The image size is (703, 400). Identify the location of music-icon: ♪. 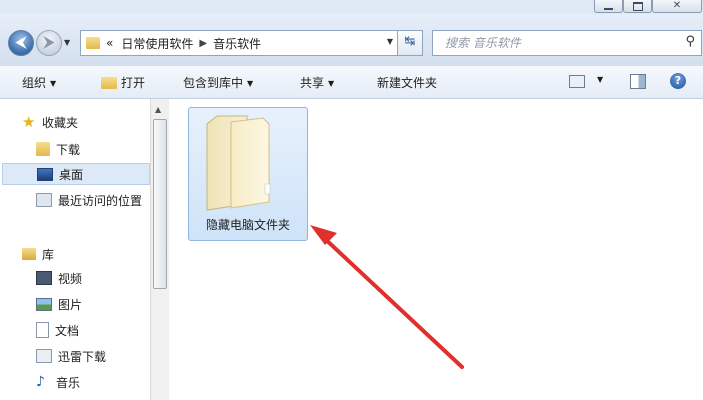
(40, 382).